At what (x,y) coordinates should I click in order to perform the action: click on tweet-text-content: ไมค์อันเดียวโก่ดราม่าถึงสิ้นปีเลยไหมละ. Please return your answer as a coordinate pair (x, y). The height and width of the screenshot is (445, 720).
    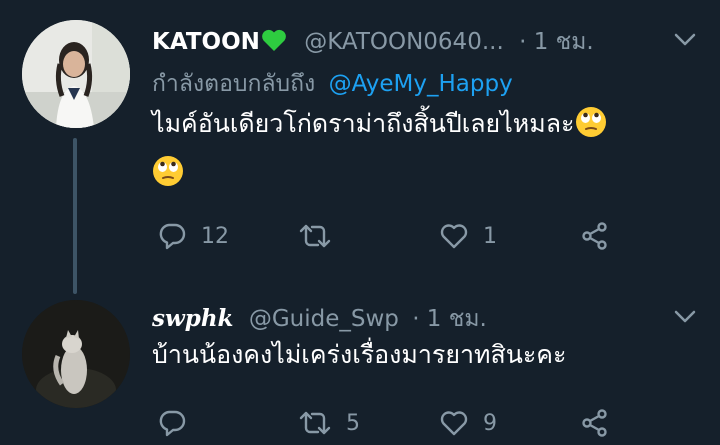
    Looking at the image, I should click on (363, 123).